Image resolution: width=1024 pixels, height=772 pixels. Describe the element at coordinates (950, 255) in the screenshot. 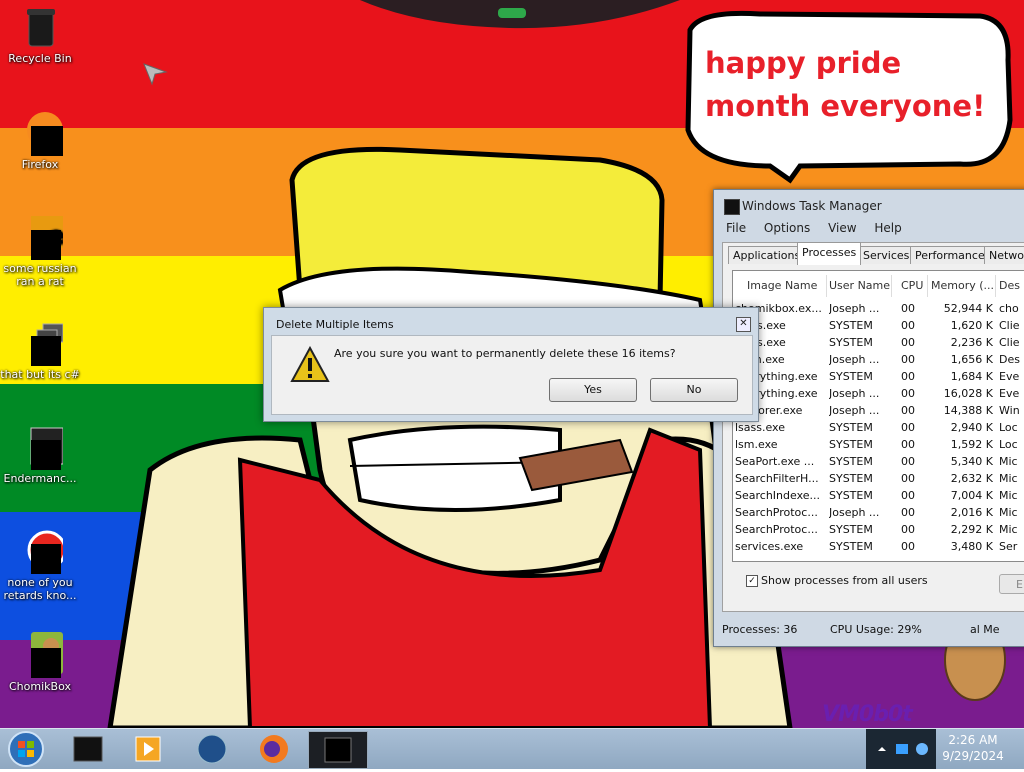

I see `tab-performance: Performance` at that location.